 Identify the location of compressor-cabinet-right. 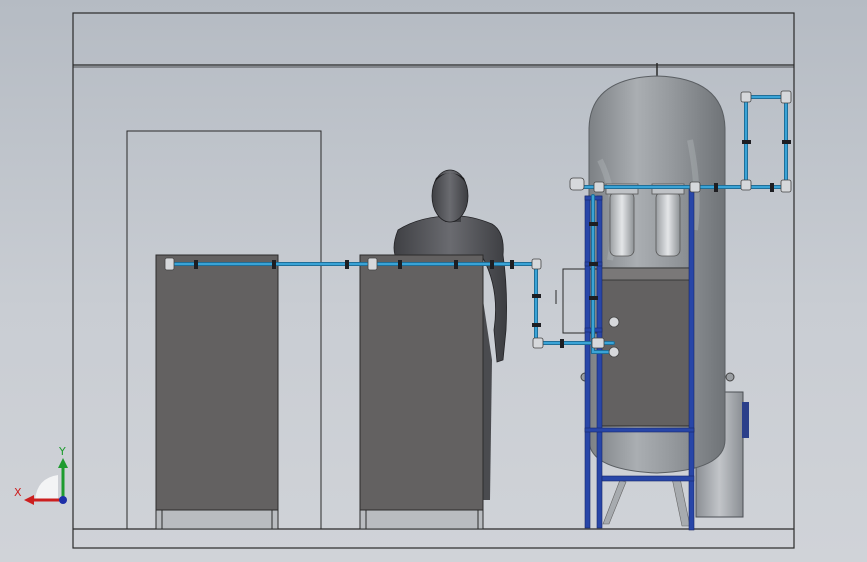
(421, 392).